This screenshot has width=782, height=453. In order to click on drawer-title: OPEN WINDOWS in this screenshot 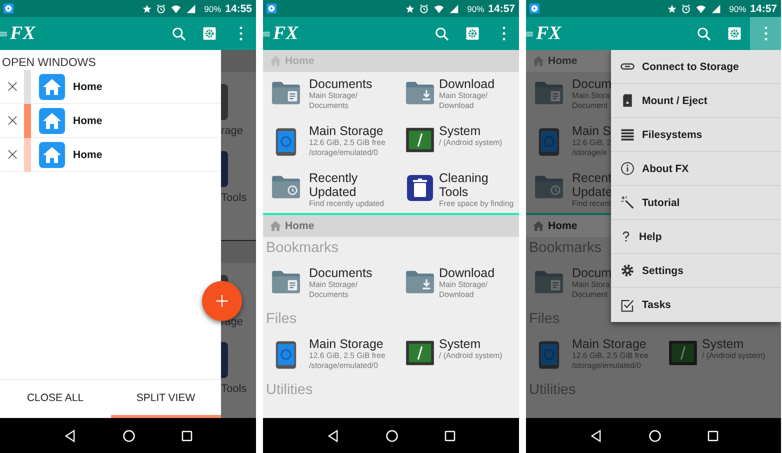, I will do `click(49, 63)`.